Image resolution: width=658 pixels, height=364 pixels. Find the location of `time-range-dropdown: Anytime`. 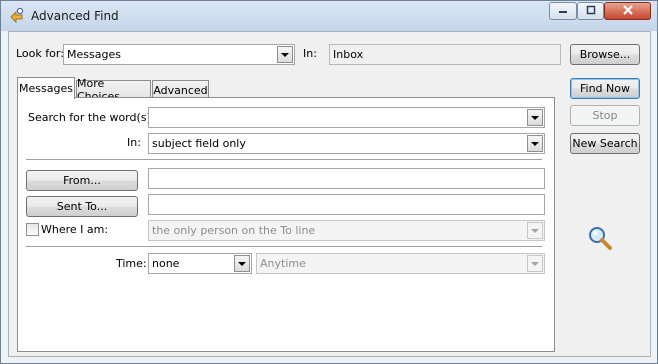

time-range-dropdown: Anytime is located at coordinates (400, 263).